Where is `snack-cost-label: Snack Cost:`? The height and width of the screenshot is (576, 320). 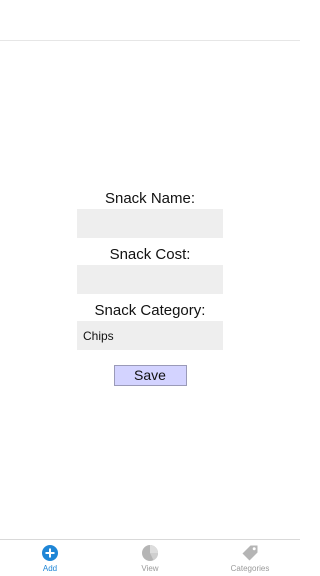 snack-cost-label: Snack Cost: is located at coordinates (150, 254).